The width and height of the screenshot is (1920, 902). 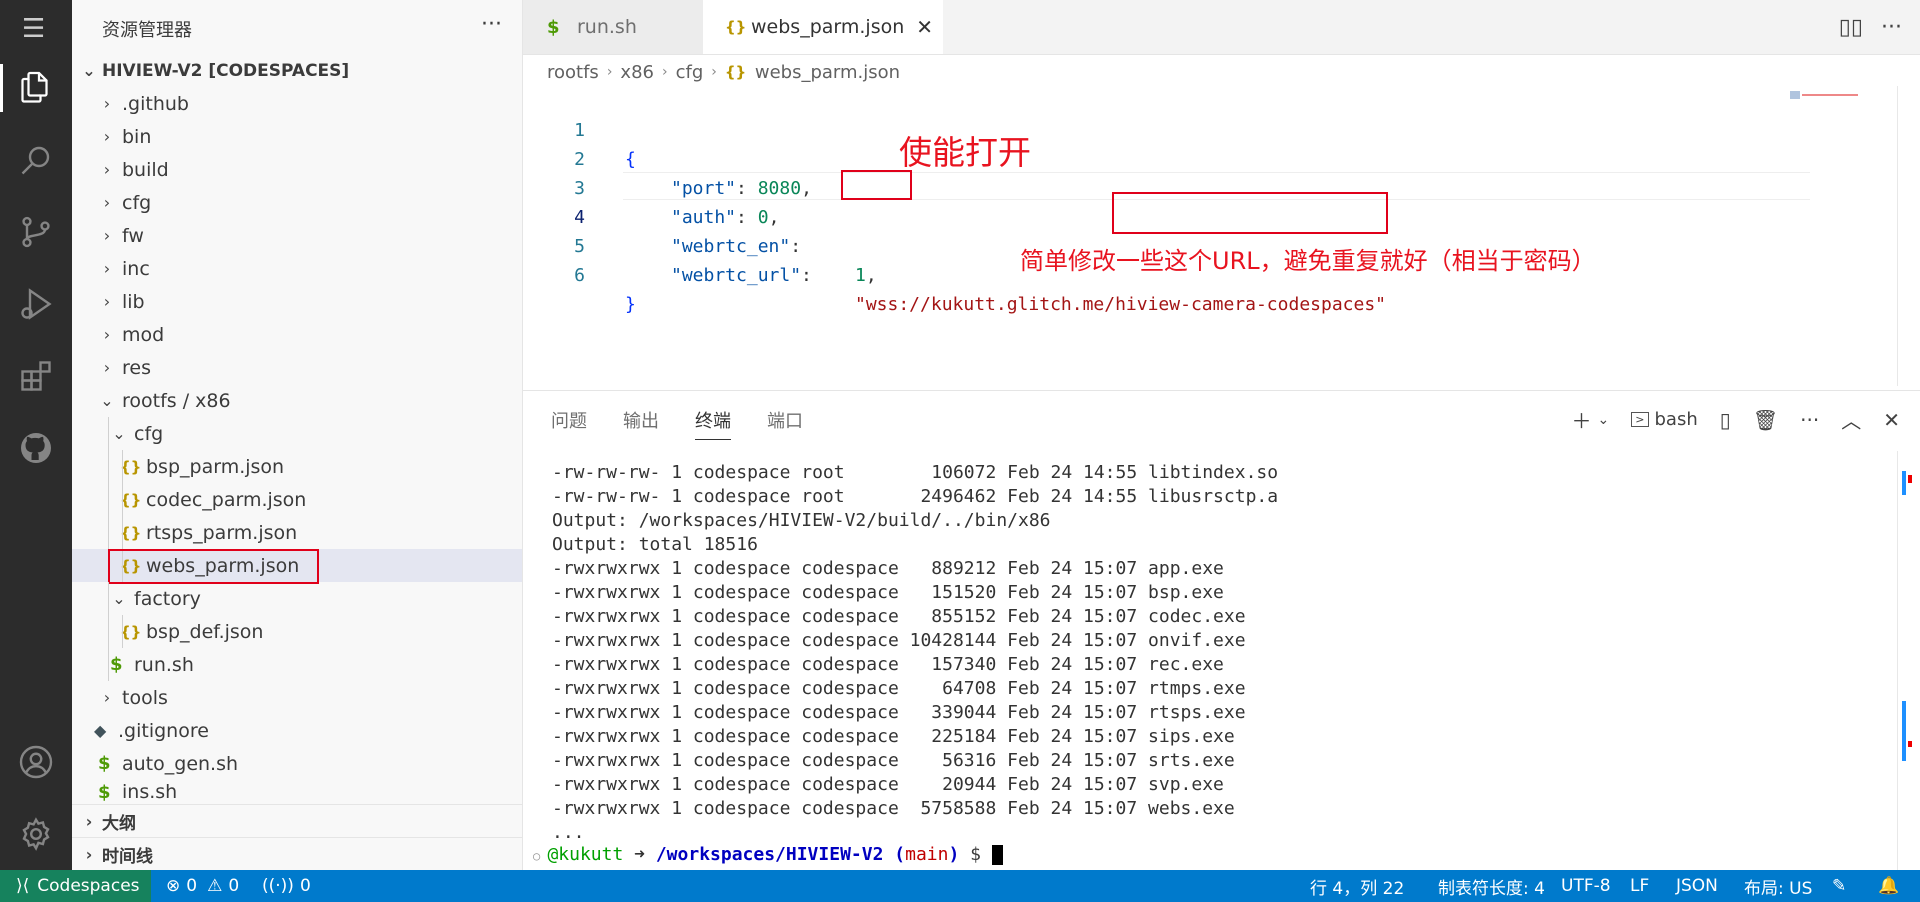 I want to click on encoding-status: UTF-8, so click(x=1586, y=886).